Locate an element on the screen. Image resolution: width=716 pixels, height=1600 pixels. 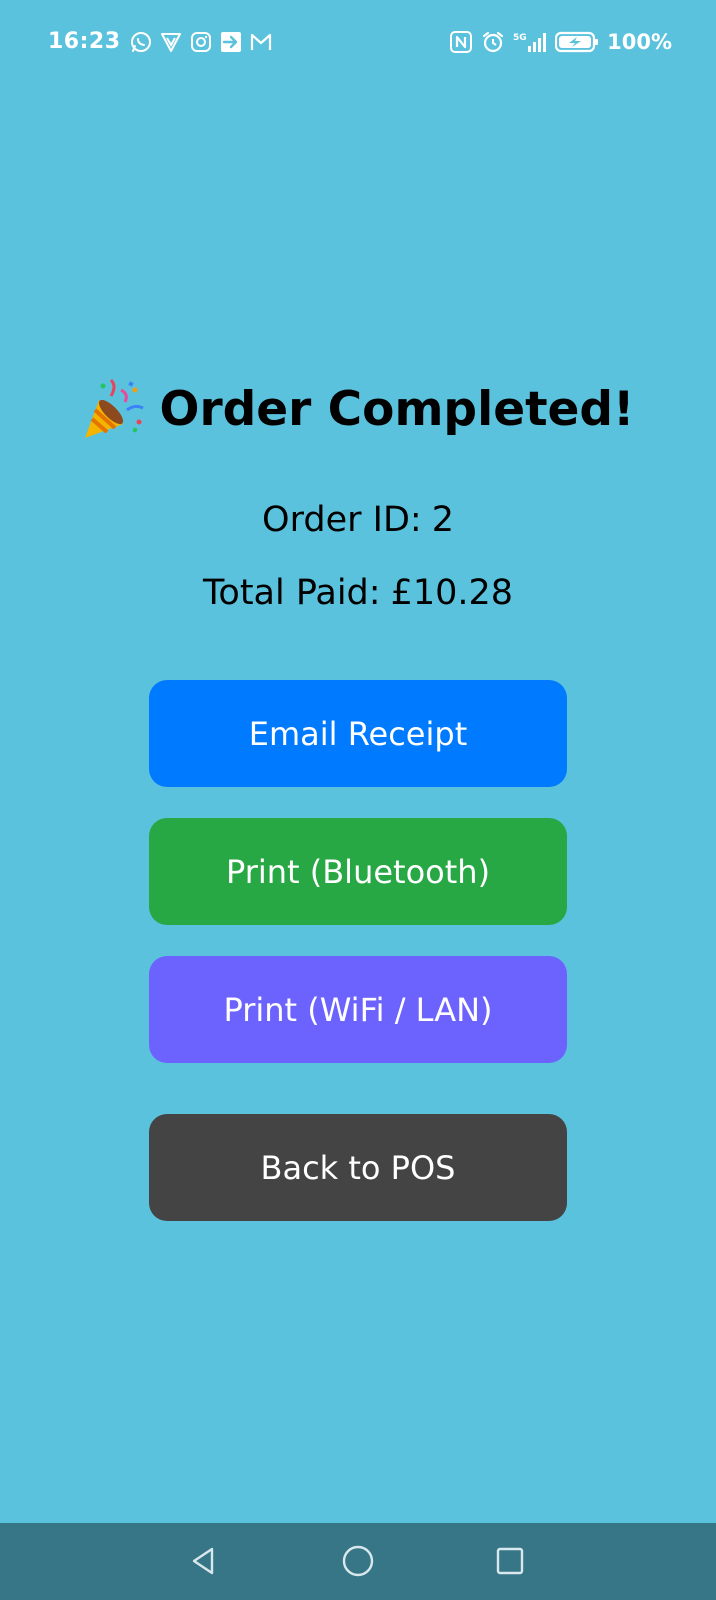
total-paid-label: Total Paid: is located at coordinates (291, 593).